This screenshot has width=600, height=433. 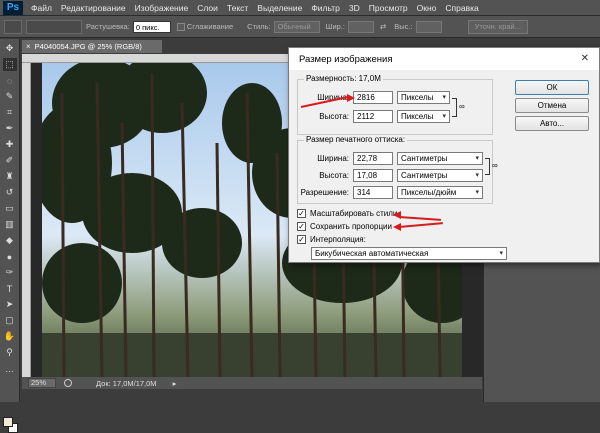 I want to click on status-bar: 25% Док: 17,0M/17,0M ▸, so click(x=252, y=383).